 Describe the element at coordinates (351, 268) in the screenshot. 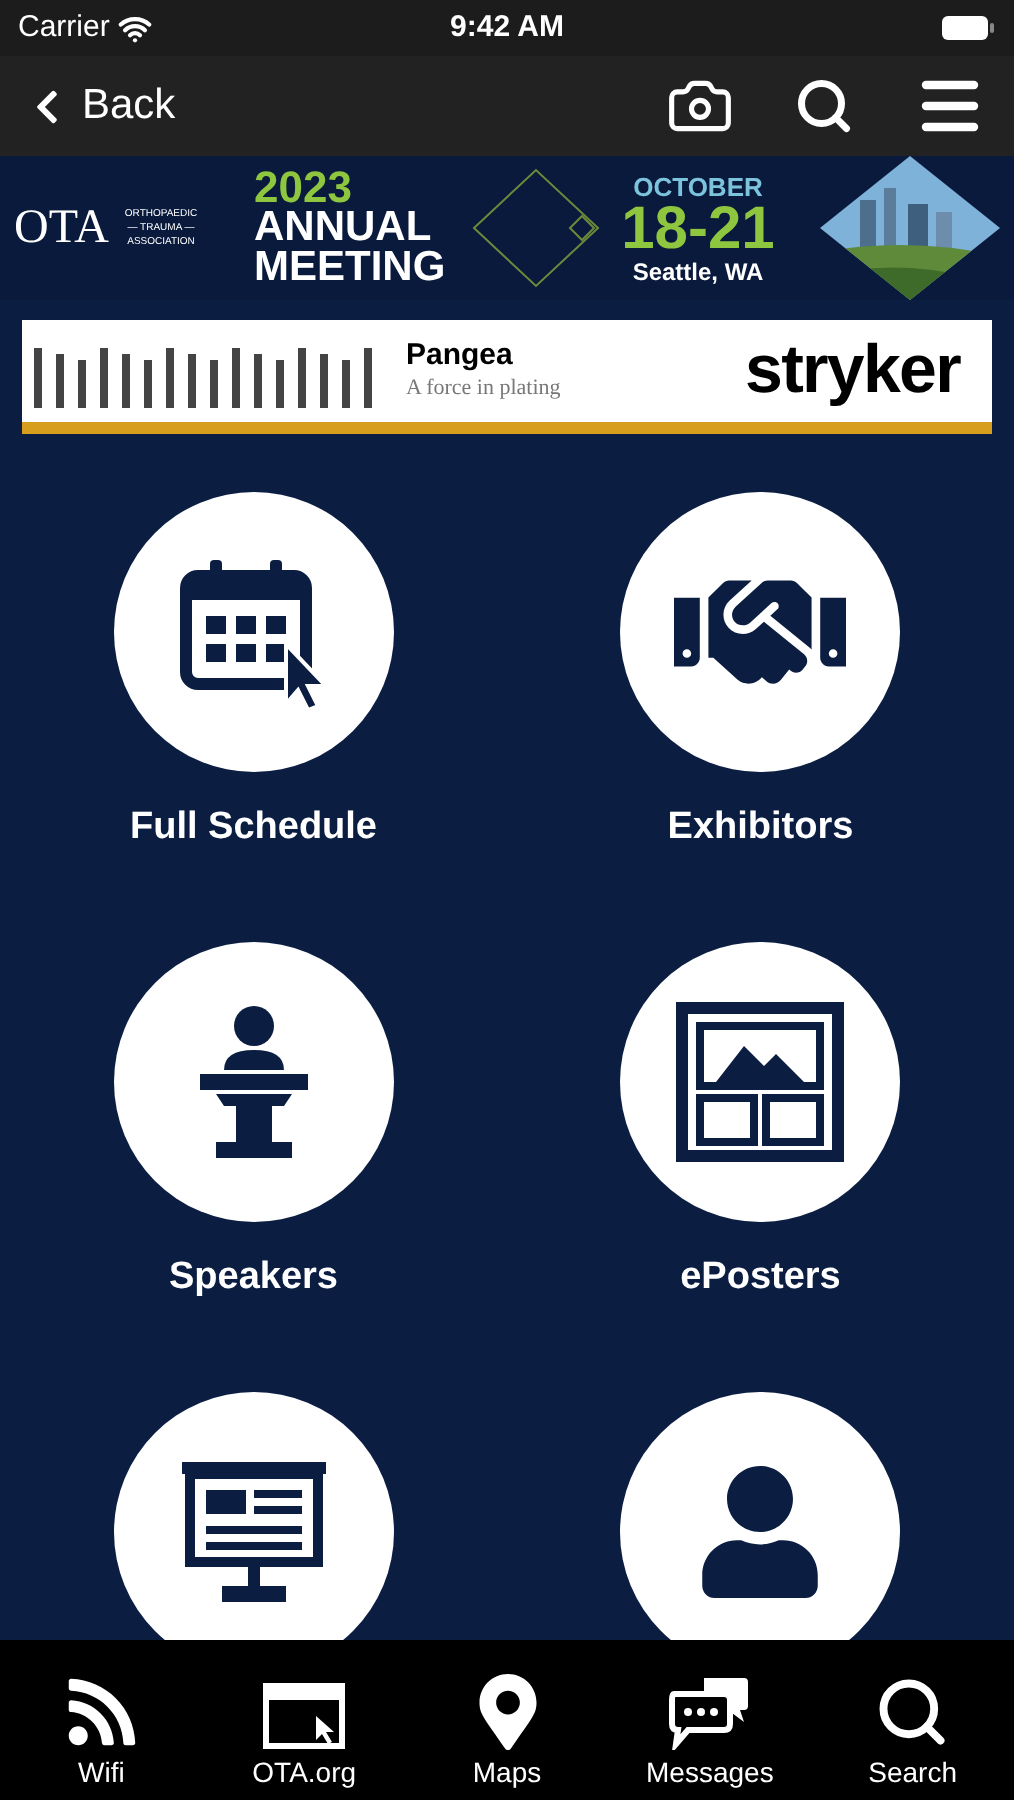

I see `title-line: MEETING` at that location.